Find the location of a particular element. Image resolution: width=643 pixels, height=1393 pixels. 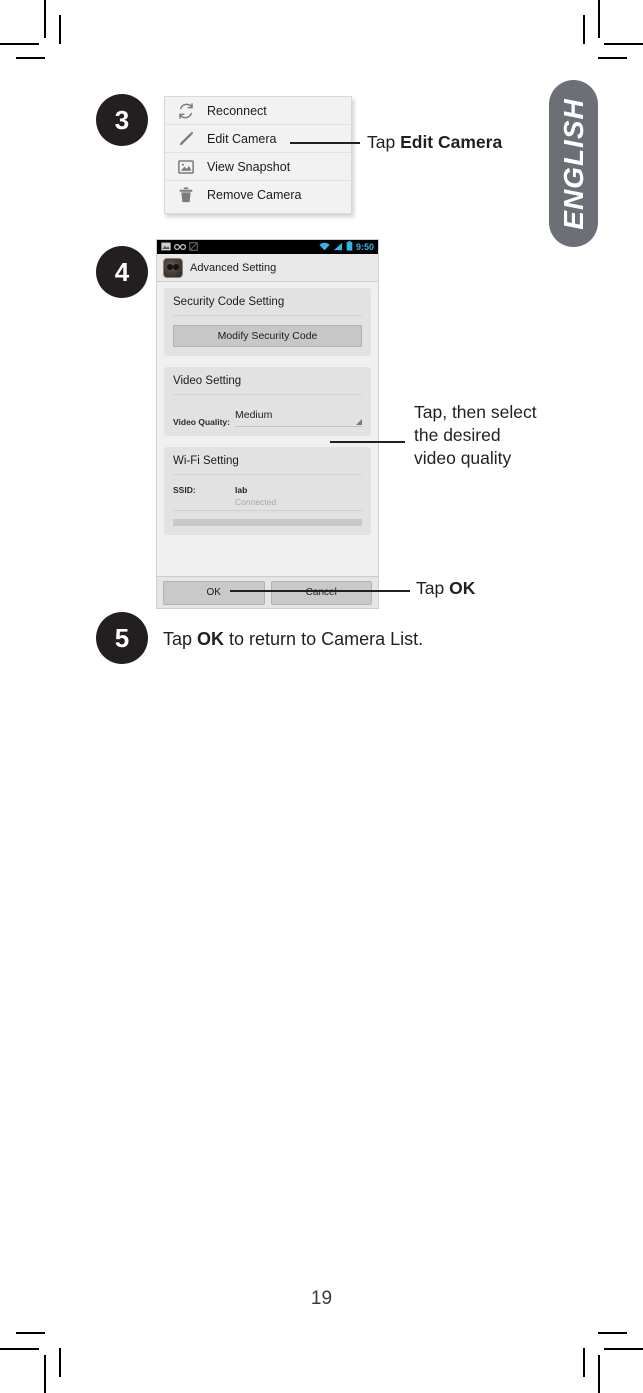

refresh-icon is located at coordinates (186, 111).